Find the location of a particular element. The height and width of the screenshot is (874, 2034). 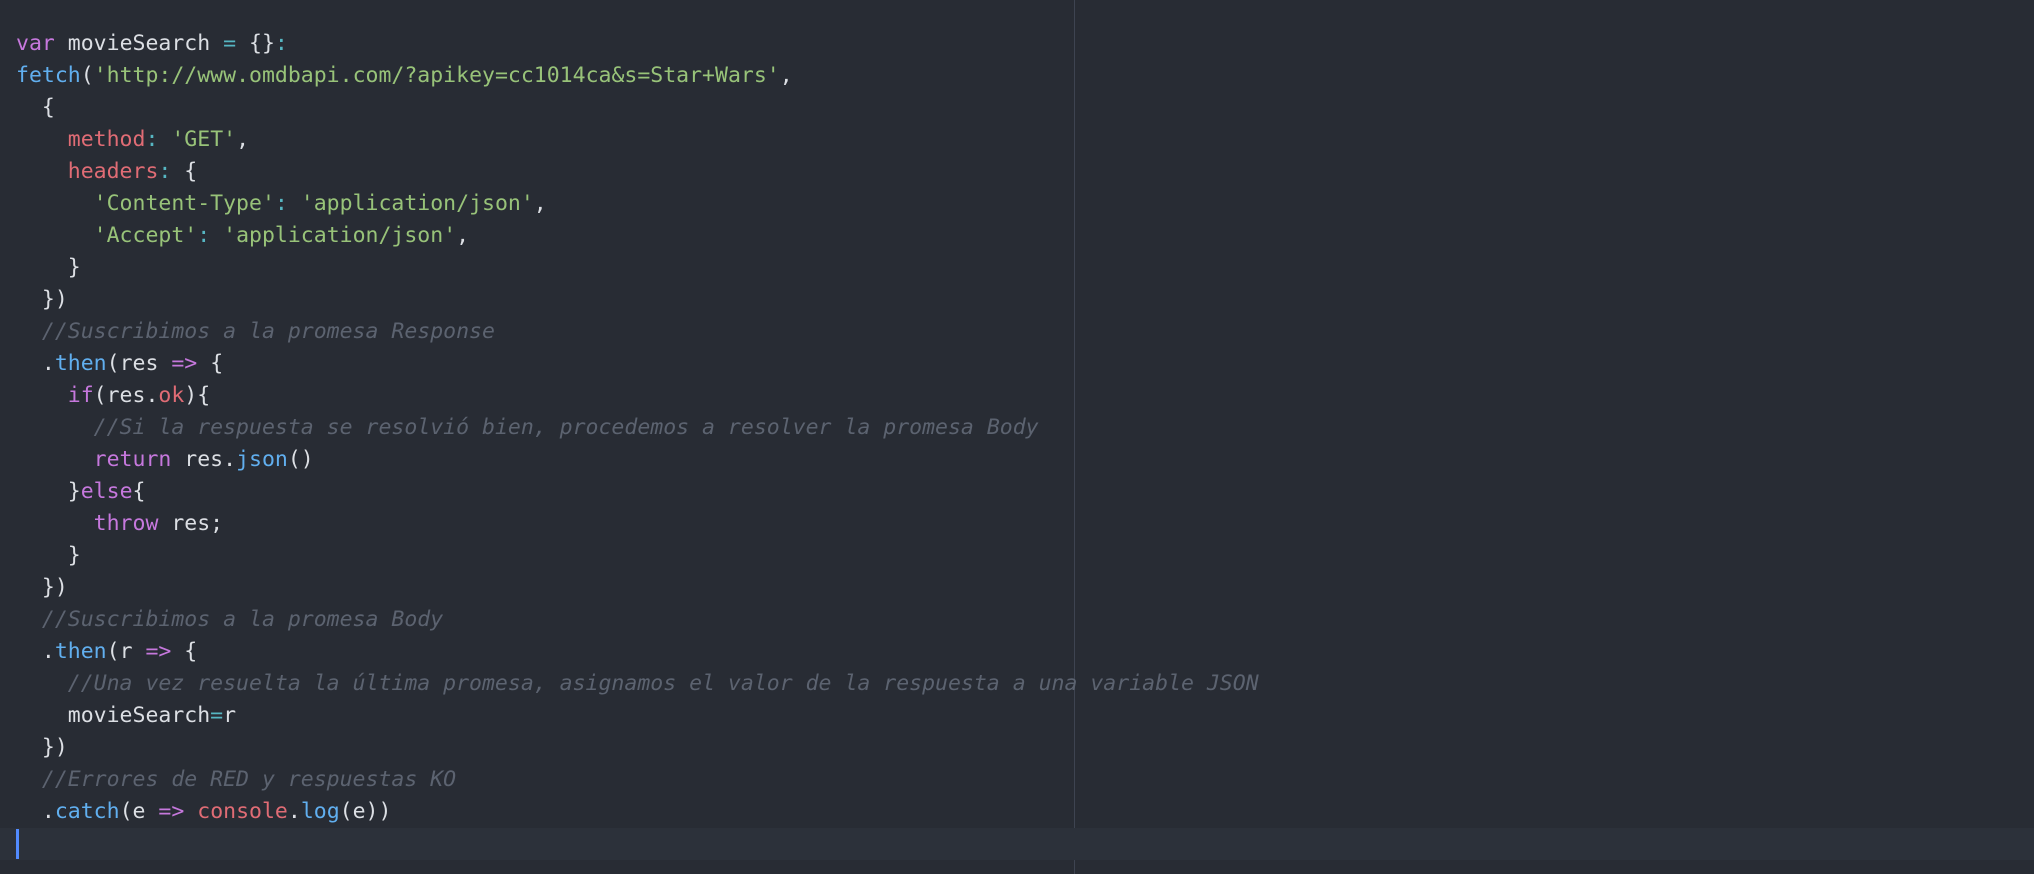

code-line: return res.json() is located at coordinates (1025, 460).